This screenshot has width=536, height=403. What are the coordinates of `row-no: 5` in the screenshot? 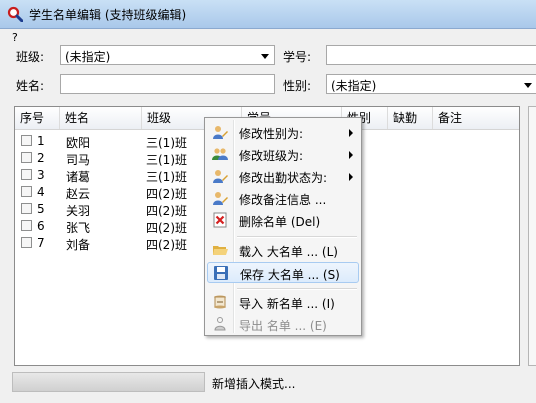 It's located at (41, 209).